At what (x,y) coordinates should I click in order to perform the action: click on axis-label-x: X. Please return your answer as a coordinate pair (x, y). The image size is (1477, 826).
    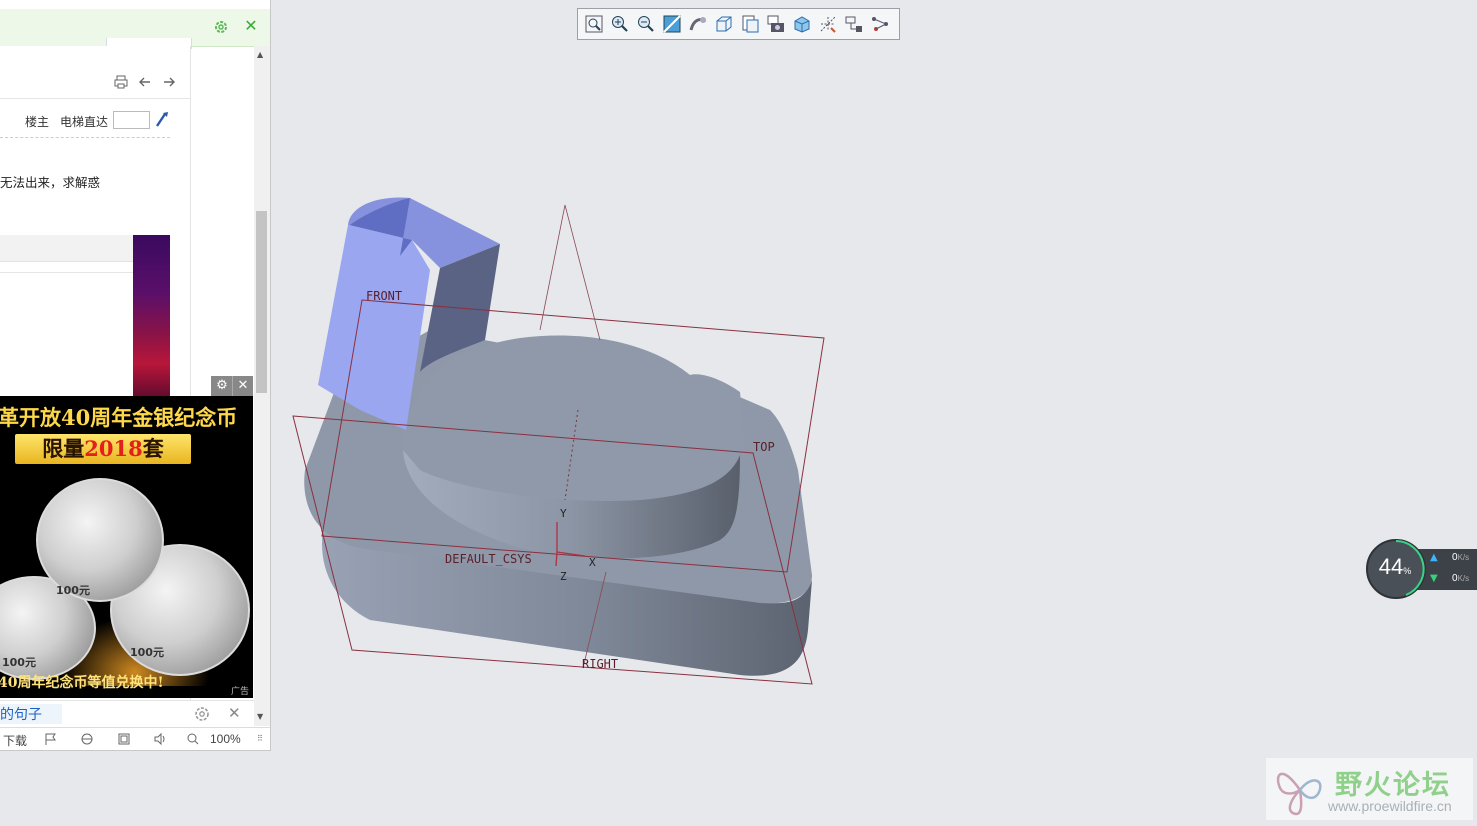
    Looking at the image, I should click on (592, 562).